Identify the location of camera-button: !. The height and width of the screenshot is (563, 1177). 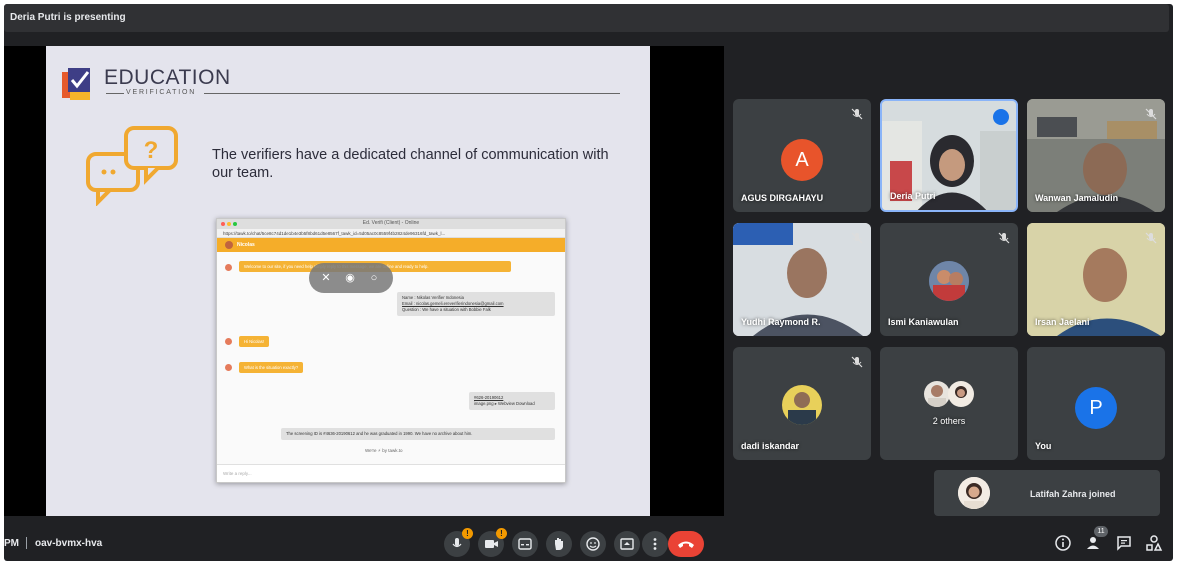
(492, 542).